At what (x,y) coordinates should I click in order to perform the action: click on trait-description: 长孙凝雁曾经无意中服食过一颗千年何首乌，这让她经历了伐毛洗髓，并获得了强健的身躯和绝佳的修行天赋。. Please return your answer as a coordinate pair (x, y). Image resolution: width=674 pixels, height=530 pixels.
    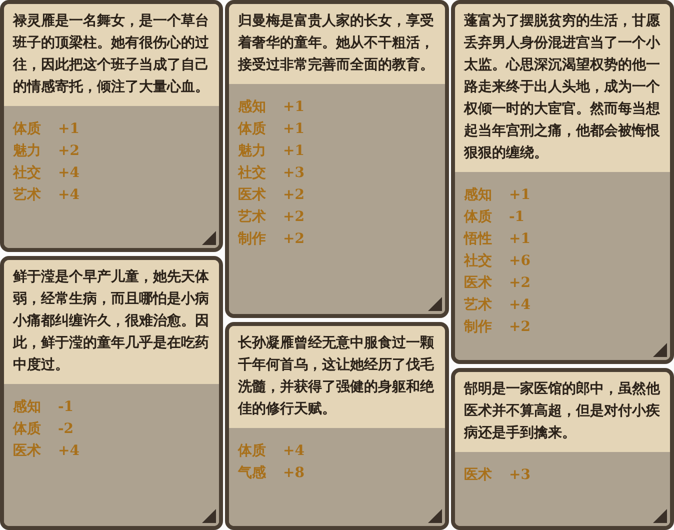
    Looking at the image, I should click on (337, 377).